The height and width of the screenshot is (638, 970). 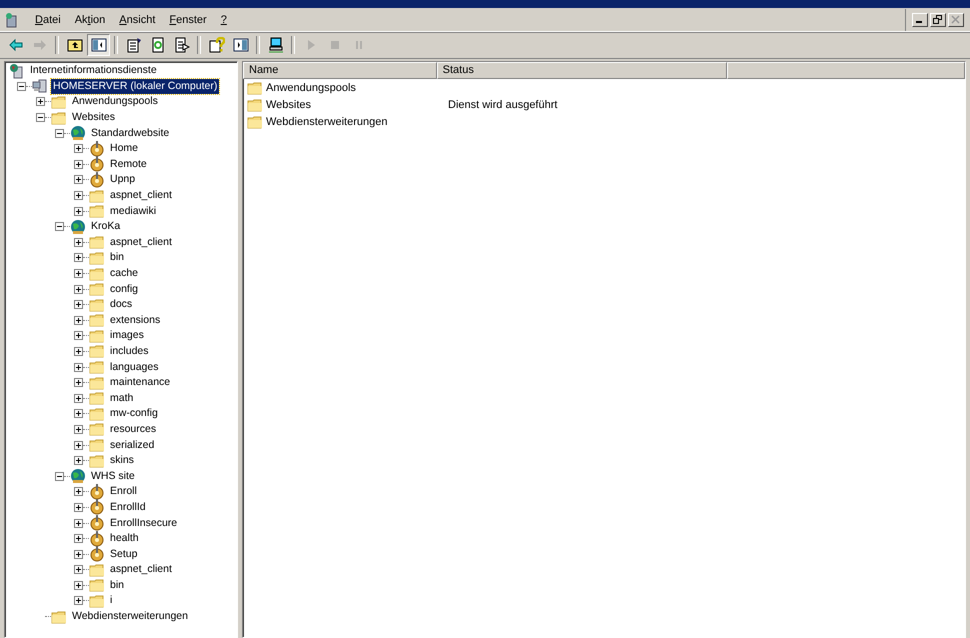 What do you see at coordinates (327, 122) in the screenshot?
I see `list-item: Webdiensterweiterungen` at bounding box center [327, 122].